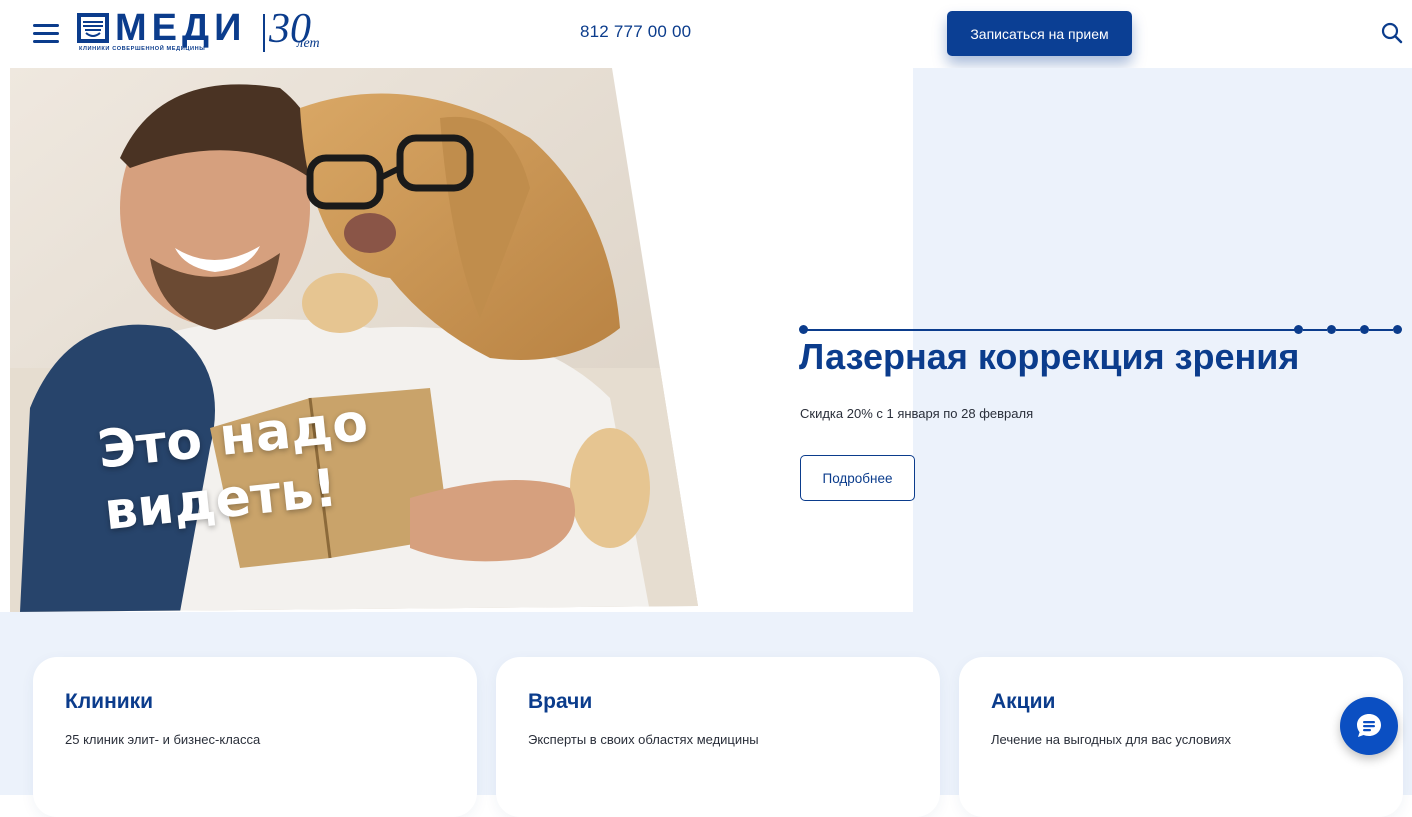 This screenshot has width=1412, height=817. Describe the element at coordinates (308, 43) in the screenshot. I see `logo-anniversary-suffix: лет` at that location.